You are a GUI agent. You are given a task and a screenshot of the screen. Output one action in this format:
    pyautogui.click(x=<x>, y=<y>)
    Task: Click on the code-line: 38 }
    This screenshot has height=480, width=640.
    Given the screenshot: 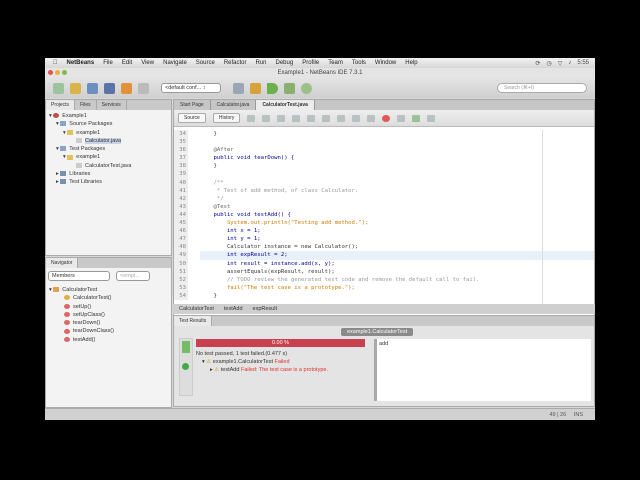 What is the action you would take?
    pyautogui.click(x=384, y=166)
    